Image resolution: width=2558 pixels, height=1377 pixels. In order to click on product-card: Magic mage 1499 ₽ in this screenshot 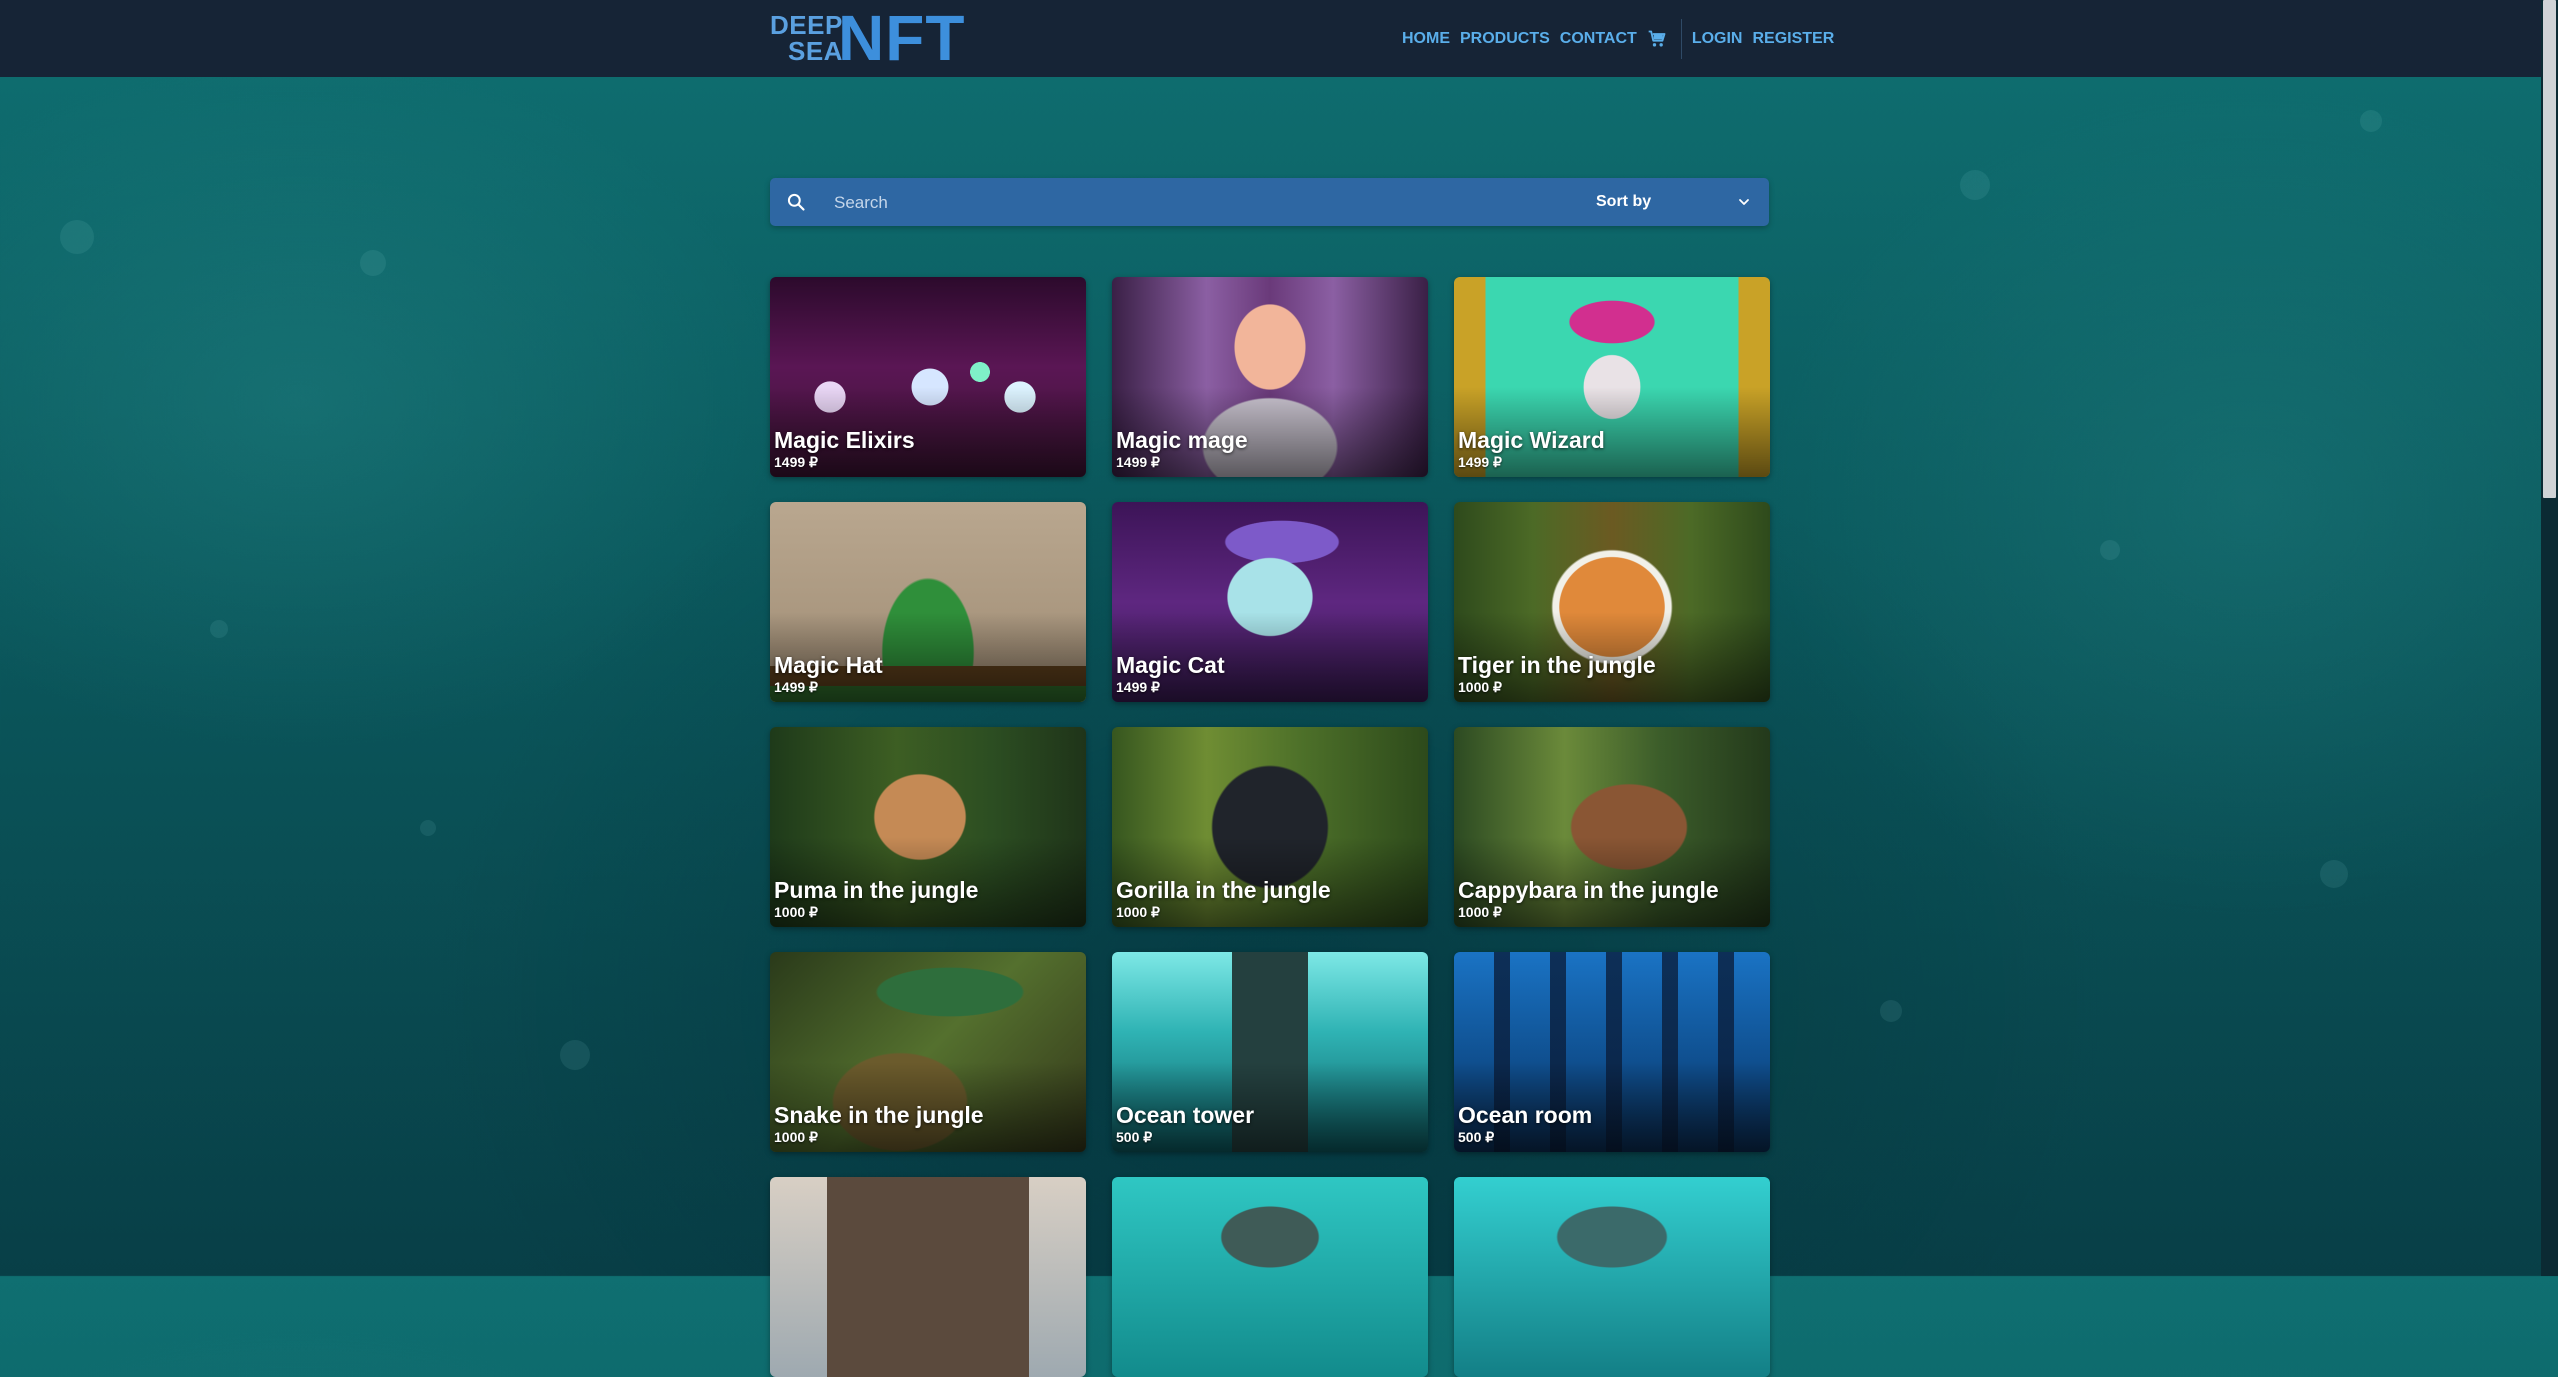, I will do `click(1270, 377)`.